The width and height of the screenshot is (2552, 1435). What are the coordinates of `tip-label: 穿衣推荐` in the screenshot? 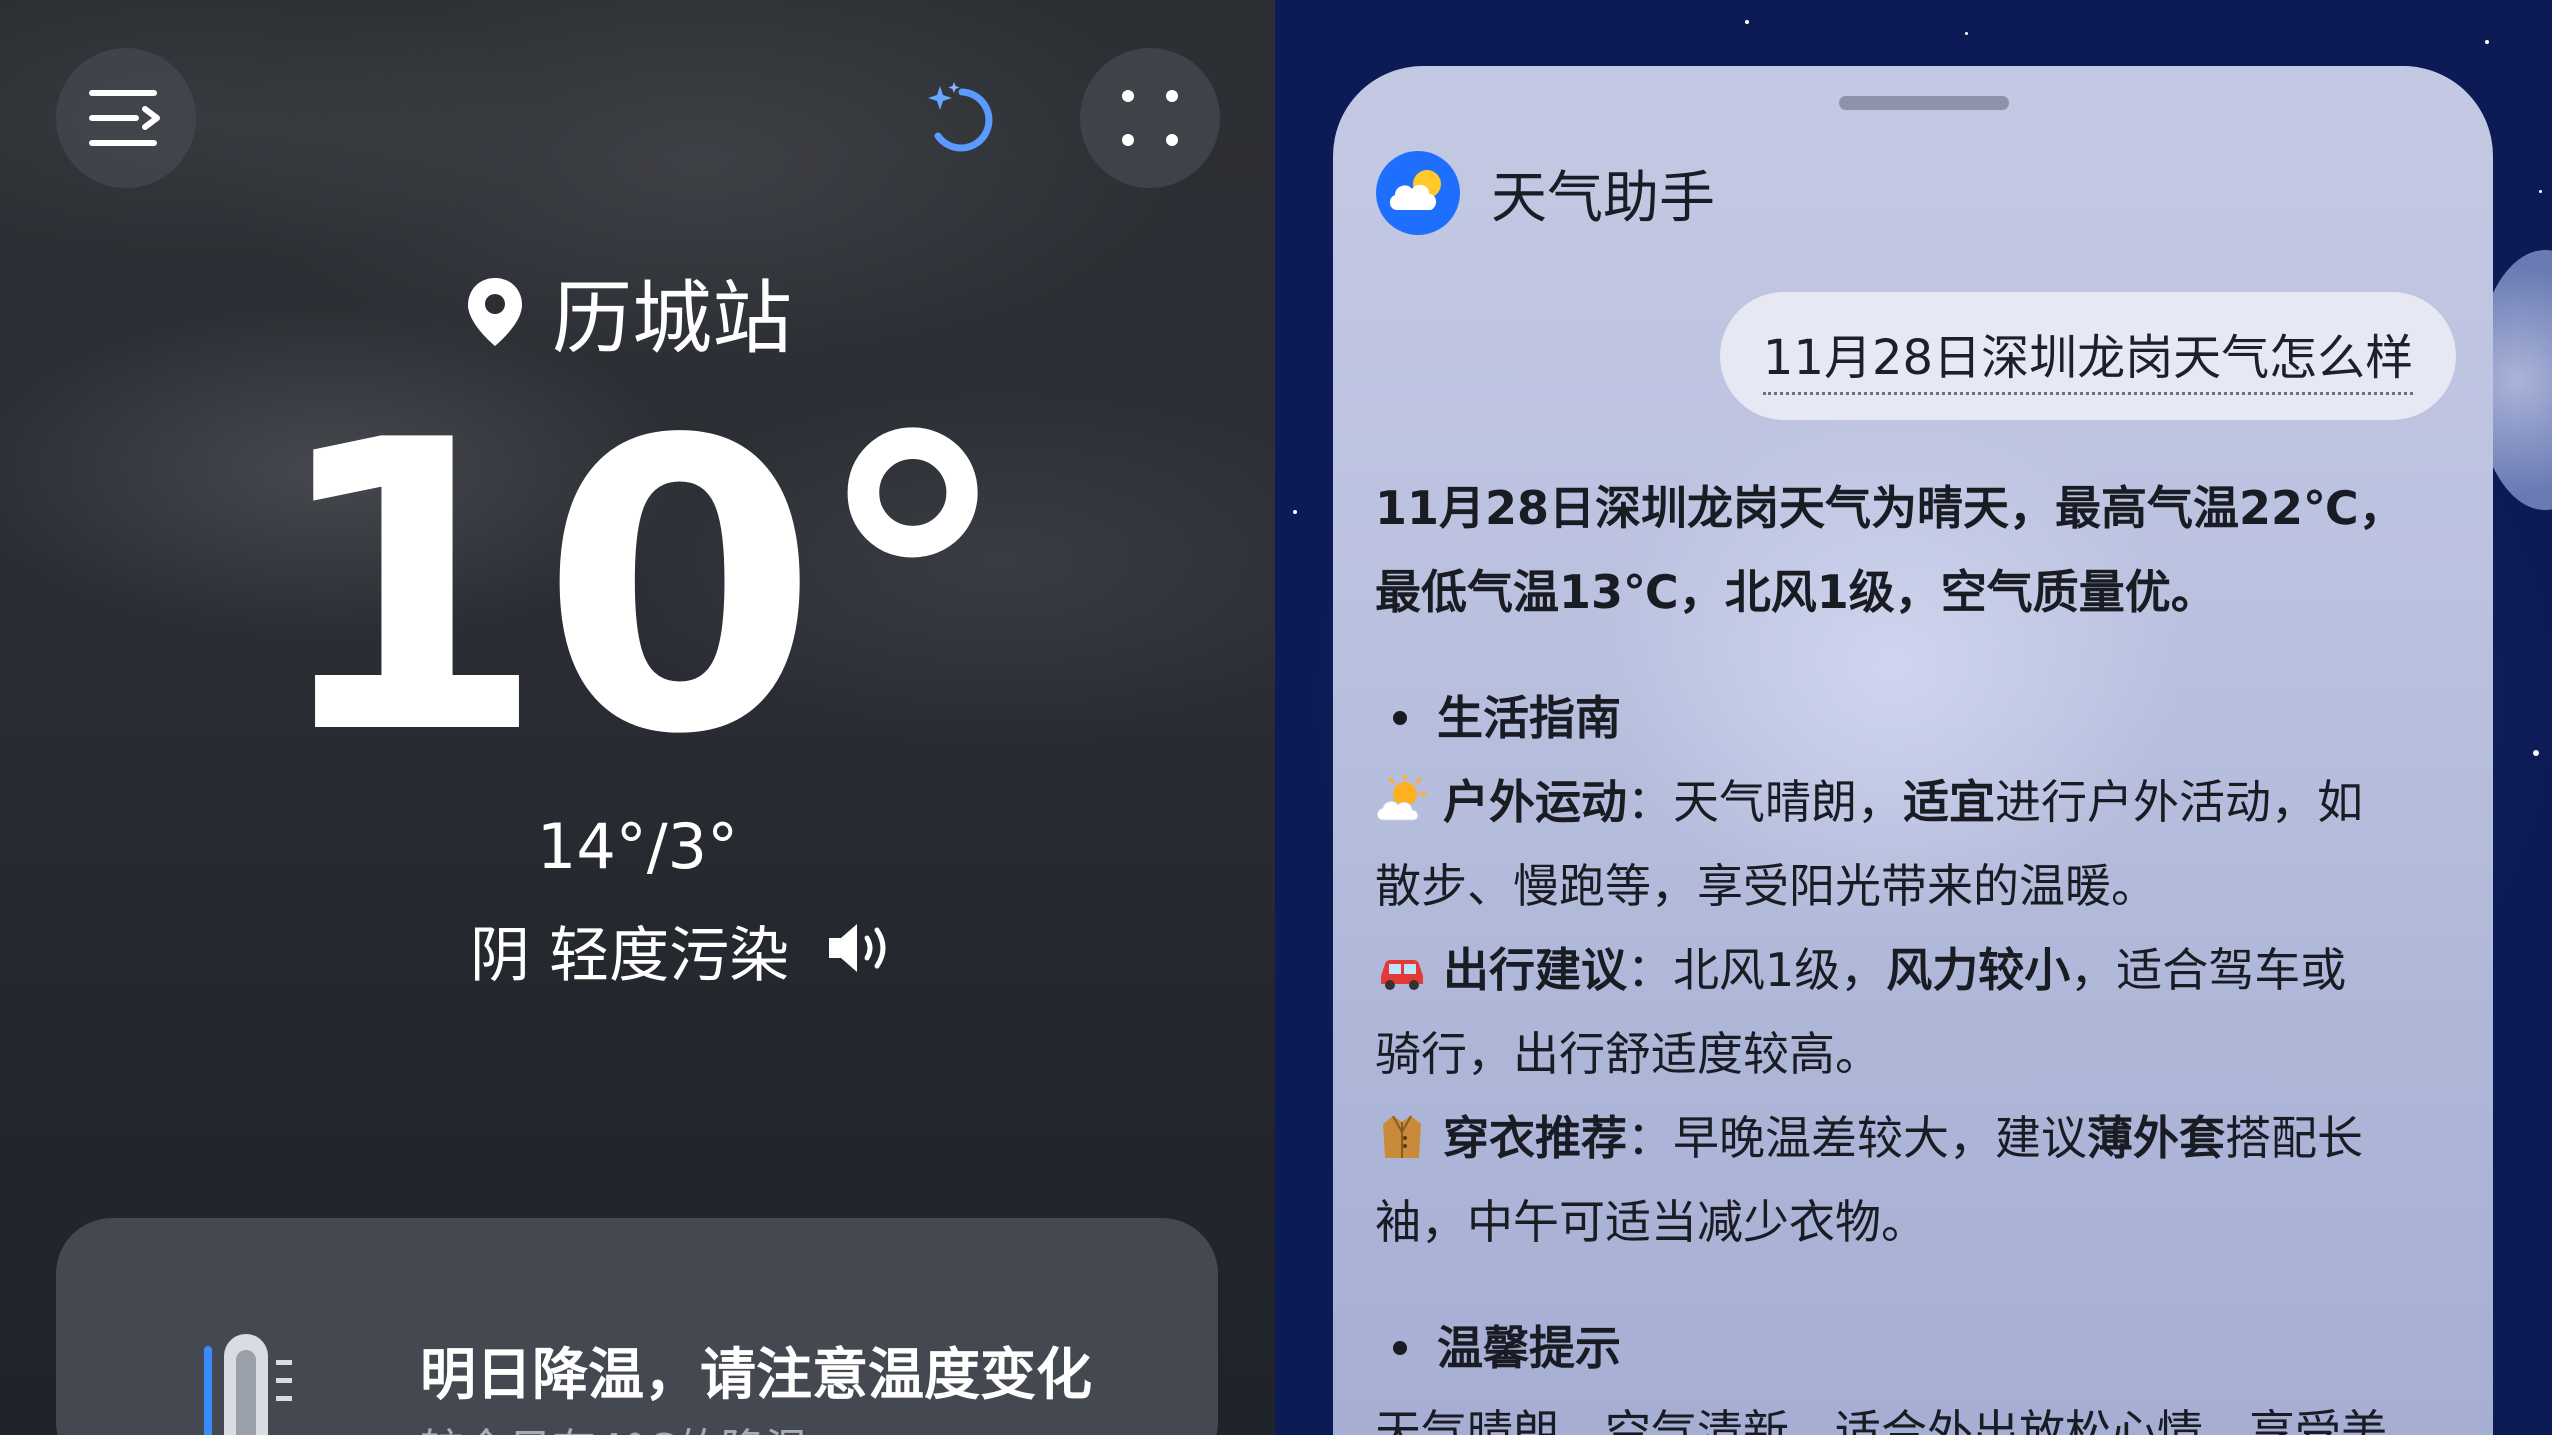 It's located at (1535, 1138).